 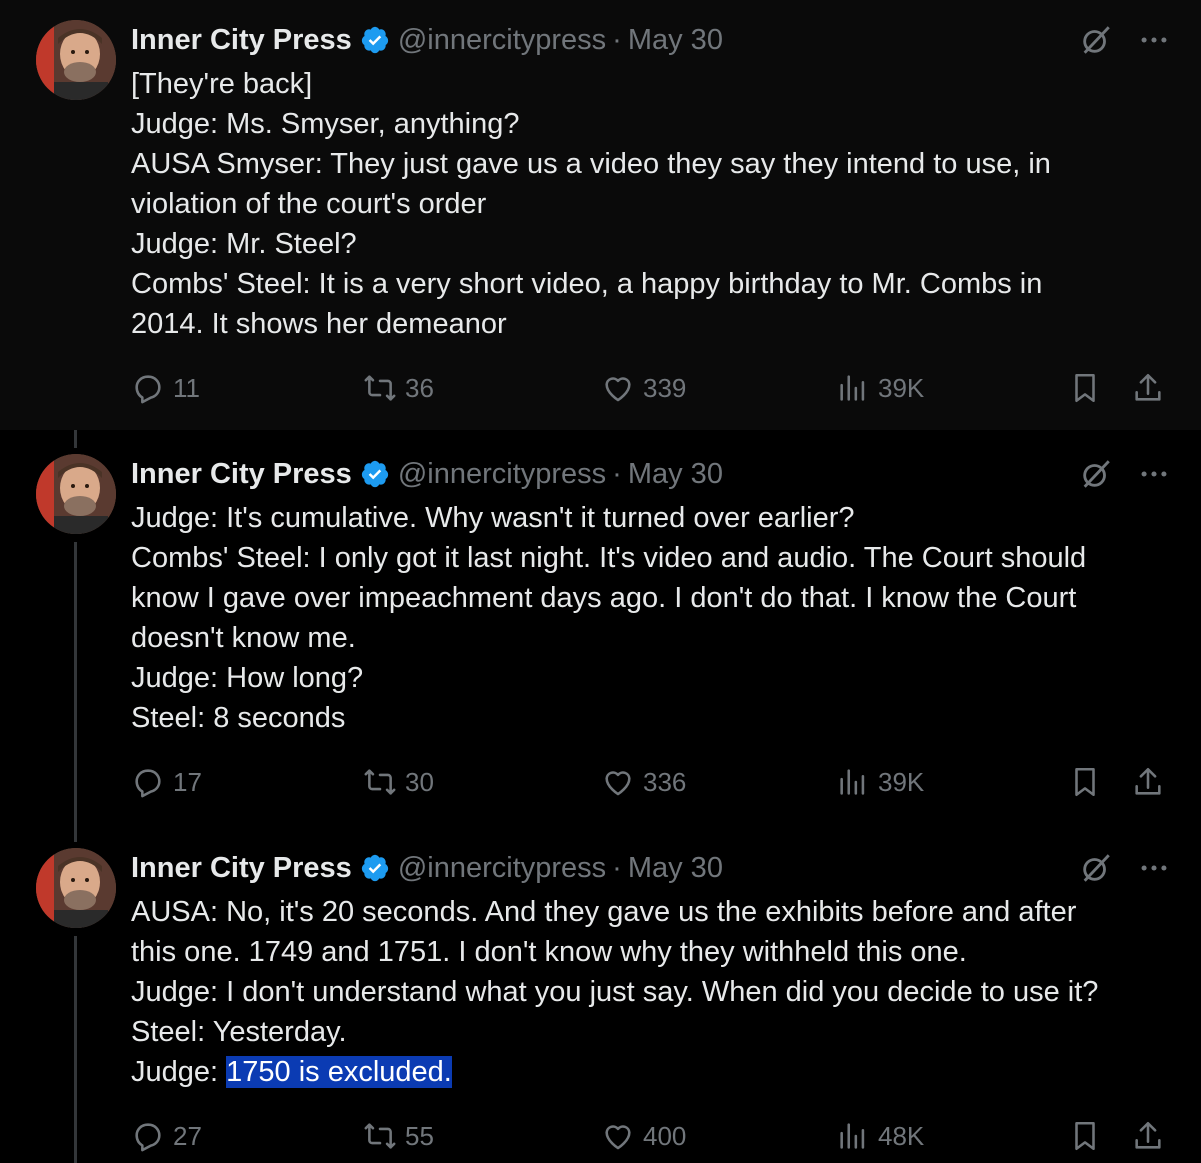 What do you see at coordinates (665, 1135) in the screenshot?
I see `like-count: 400` at bounding box center [665, 1135].